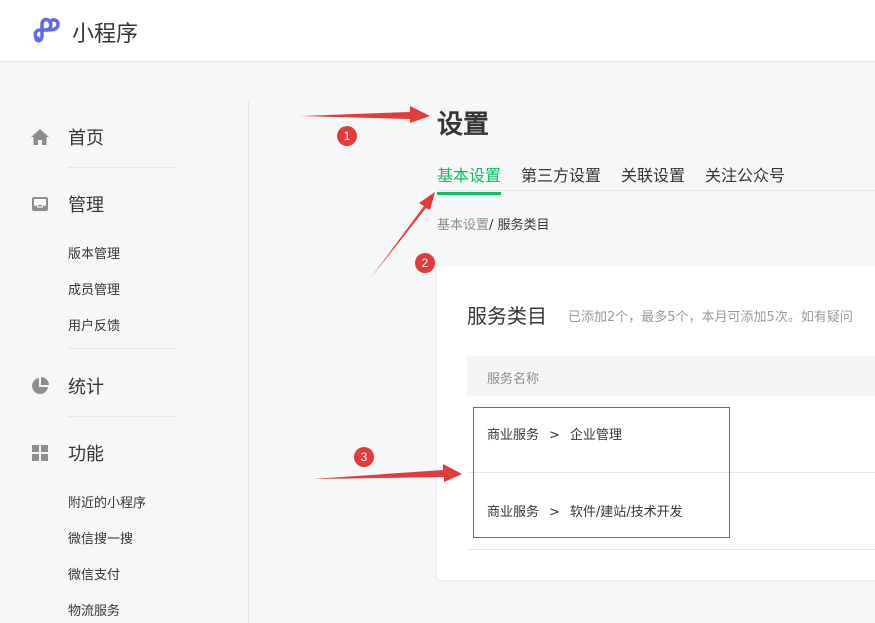 Image resolution: width=875 pixels, height=623 pixels. What do you see at coordinates (40, 137) in the screenshot?
I see `home-icon` at bounding box center [40, 137].